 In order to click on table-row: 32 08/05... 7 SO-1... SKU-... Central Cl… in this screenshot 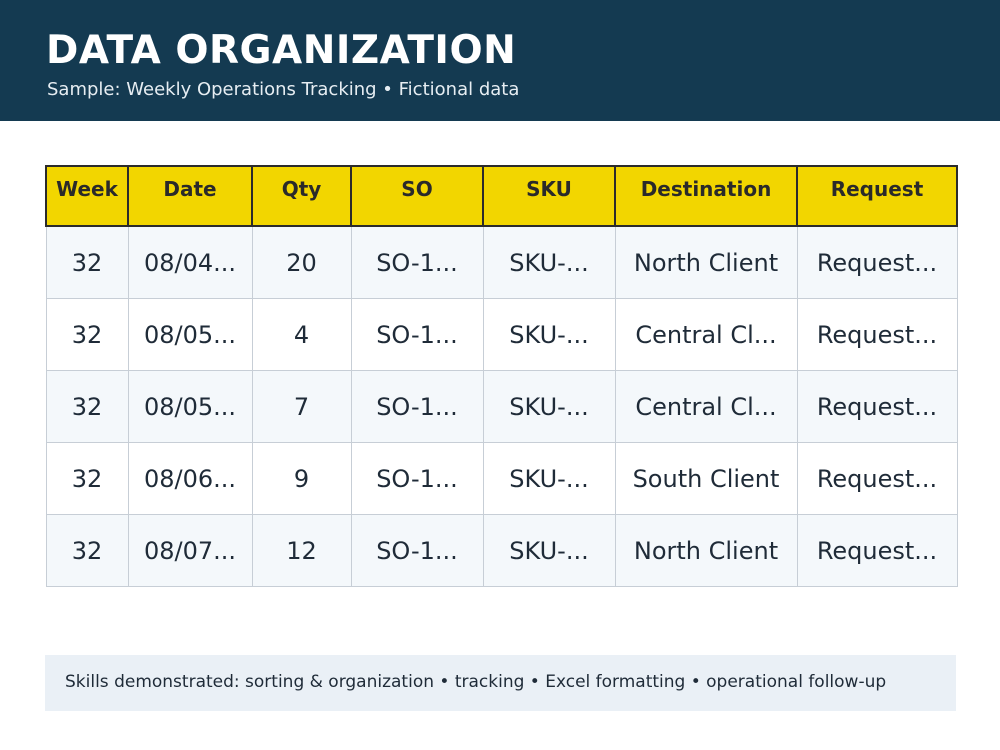, I will do `click(501, 406)`.